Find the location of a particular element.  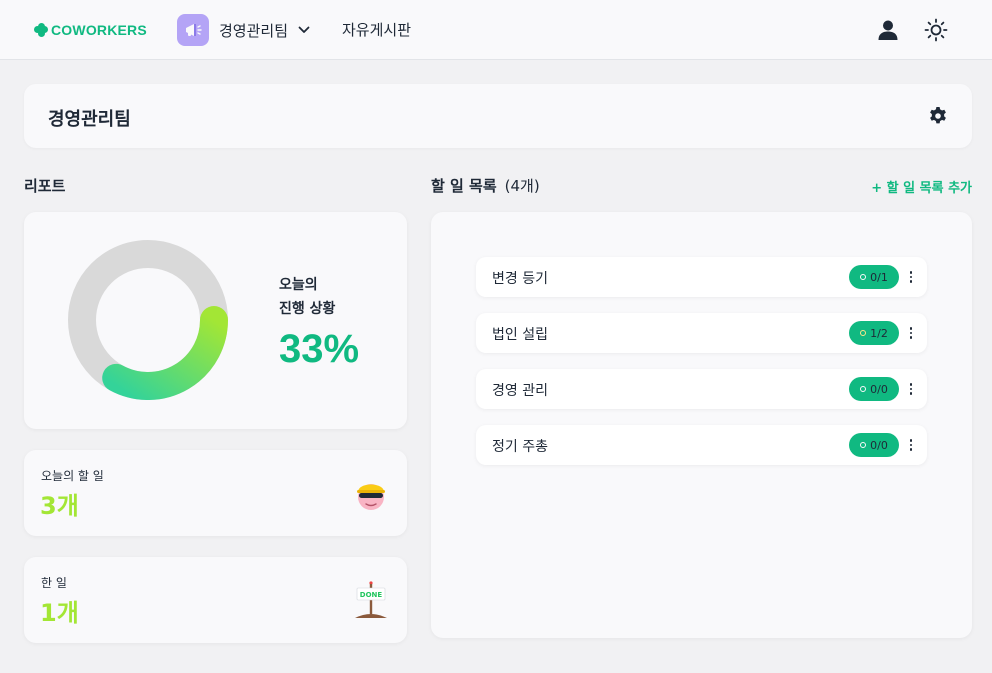

progress-badge-text: 1/2 is located at coordinates (879, 333).